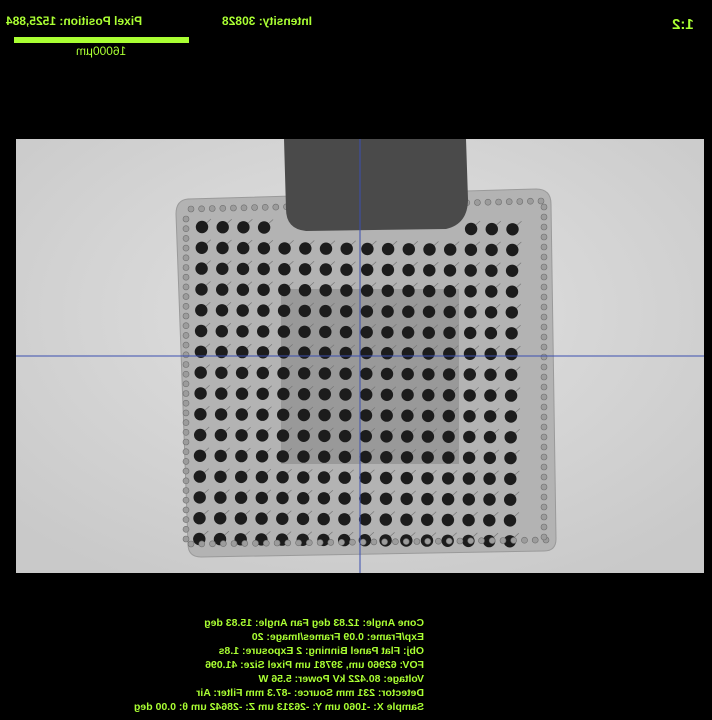 This screenshot has height=720, width=712. I want to click on zoom-level: 1:2, so click(683, 24).